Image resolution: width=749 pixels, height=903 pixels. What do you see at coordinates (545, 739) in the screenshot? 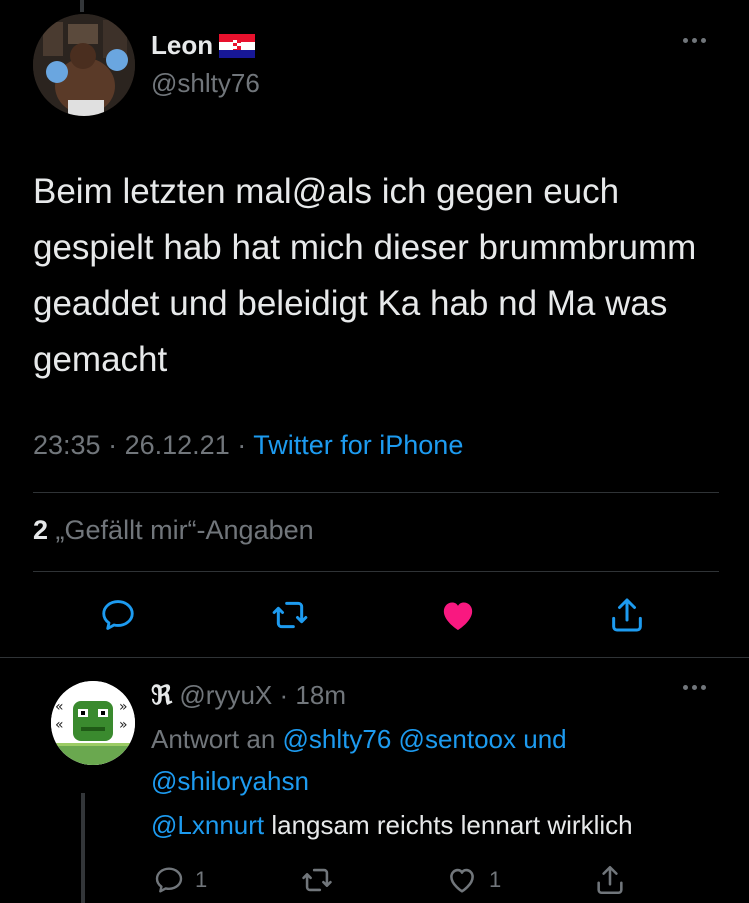
I see `reply-conjunction: und` at bounding box center [545, 739].